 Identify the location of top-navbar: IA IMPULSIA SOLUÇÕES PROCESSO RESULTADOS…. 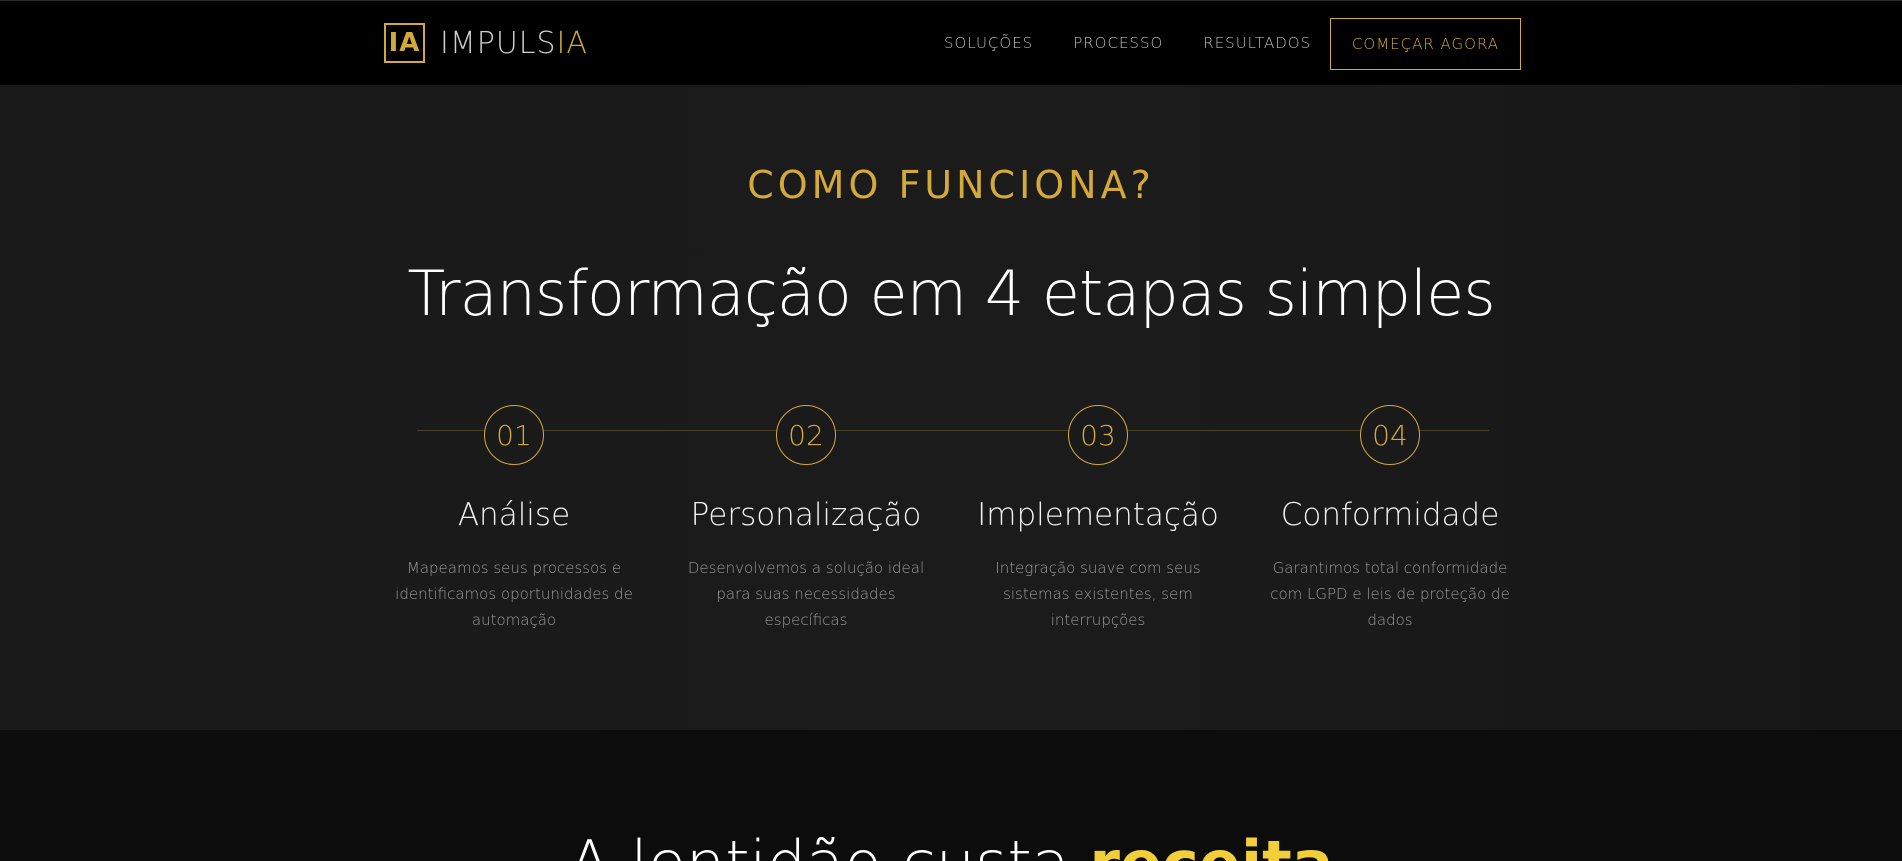
(951, 42).